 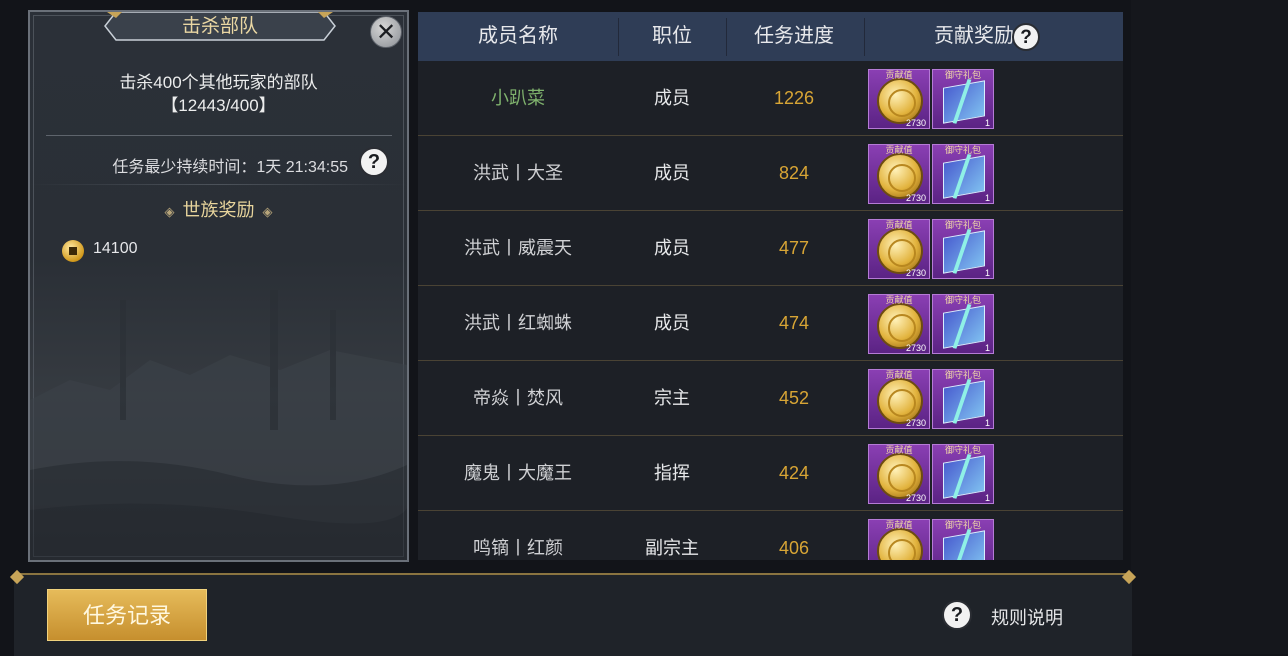 I want to click on member-progress: 406, so click(x=794, y=548).